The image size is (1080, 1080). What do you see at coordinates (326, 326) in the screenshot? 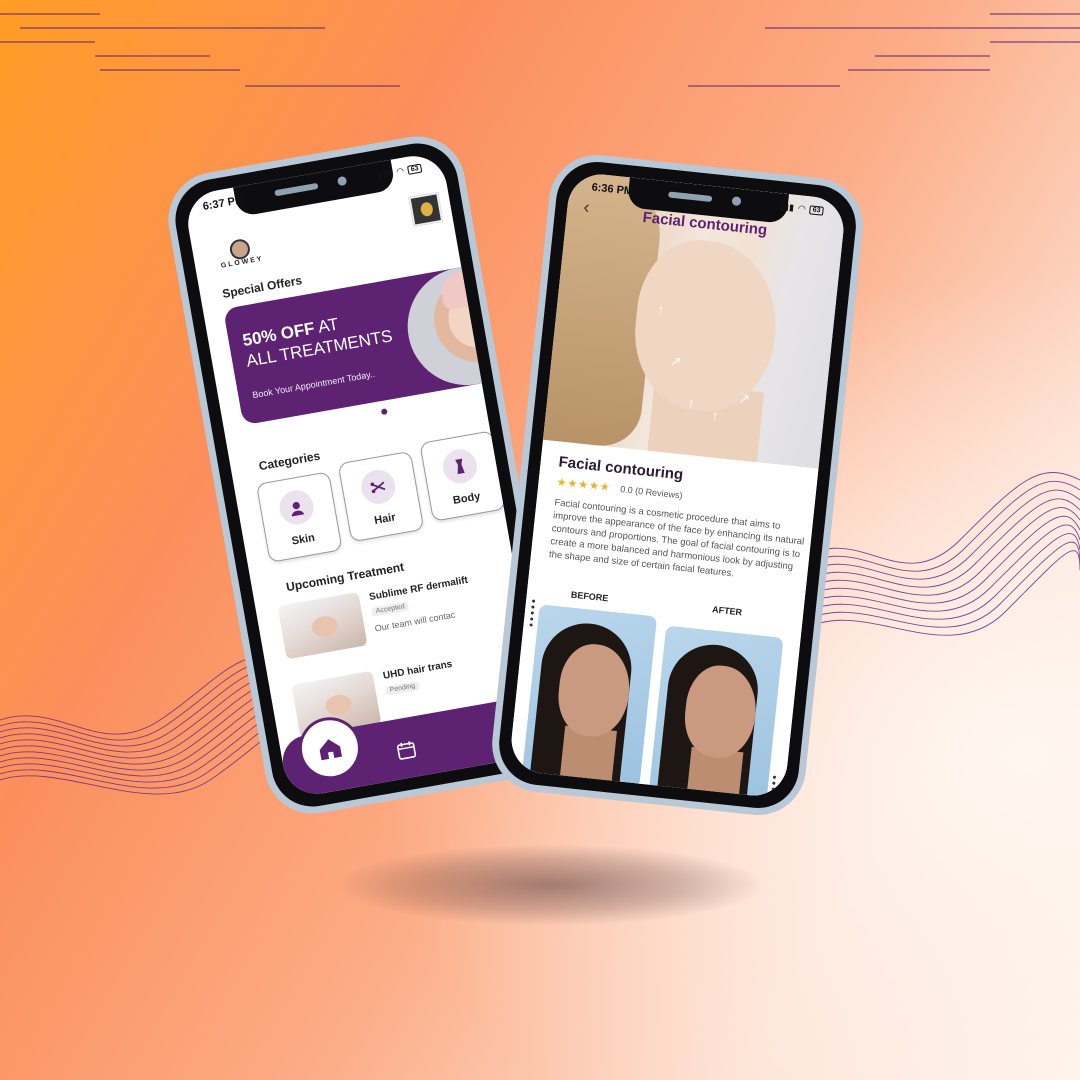
I see `offer-at: AT` at bounding box center [326, 326].